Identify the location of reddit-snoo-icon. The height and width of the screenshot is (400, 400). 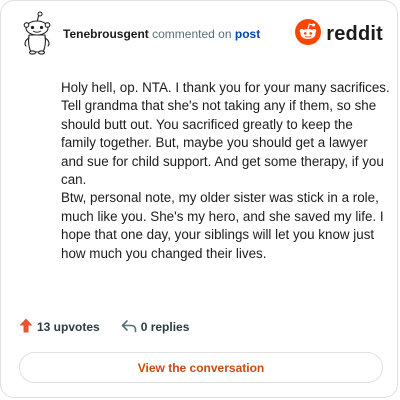
(308, 34).